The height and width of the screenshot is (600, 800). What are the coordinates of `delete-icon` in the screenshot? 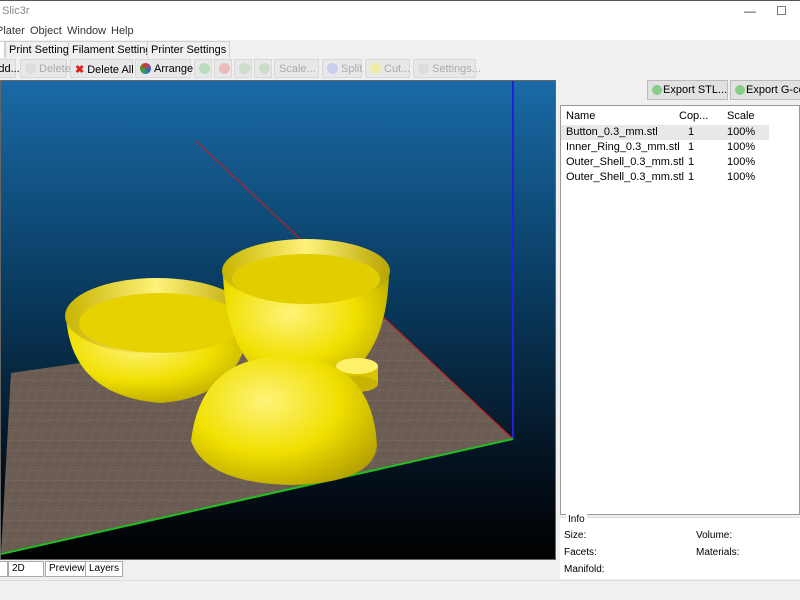 It's located at (30, 68).